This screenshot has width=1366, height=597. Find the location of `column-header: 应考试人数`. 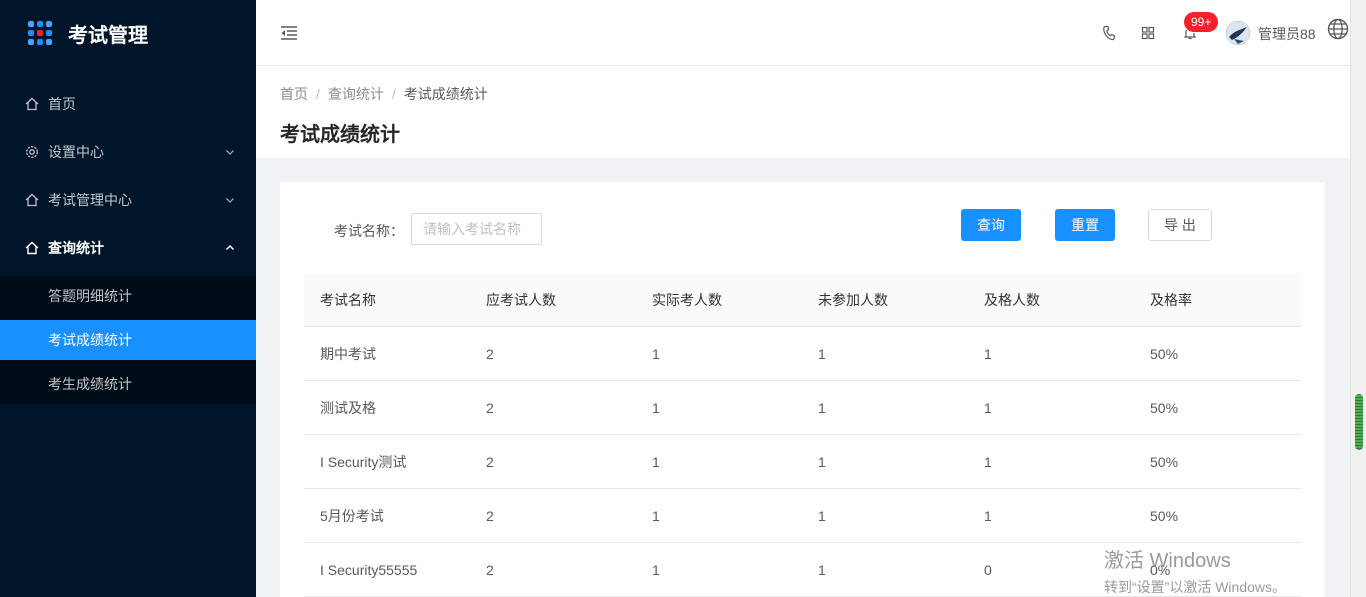

column-header: 应考试人数 is located at coordinates (521, 299).